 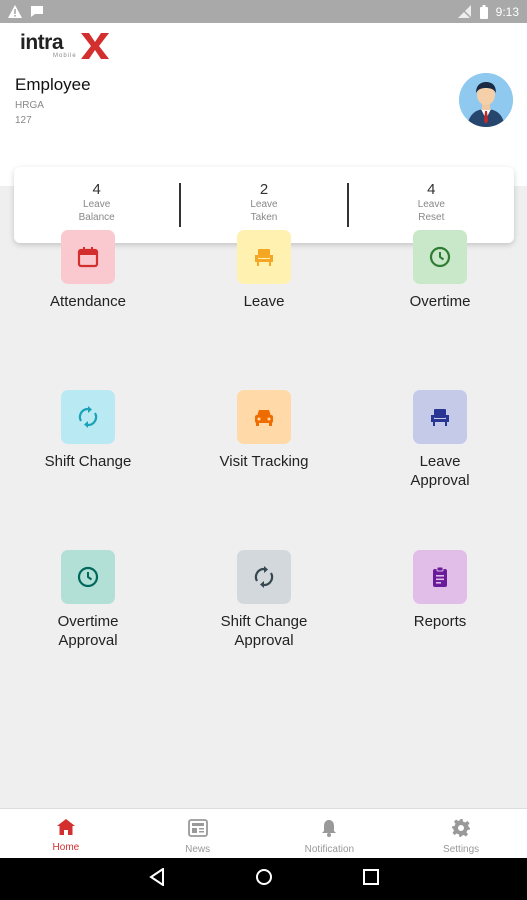 What do you see at coordinates (42, 42) in the screenshot?
I see `logo-word: intra` at bounding box center [42, 42].